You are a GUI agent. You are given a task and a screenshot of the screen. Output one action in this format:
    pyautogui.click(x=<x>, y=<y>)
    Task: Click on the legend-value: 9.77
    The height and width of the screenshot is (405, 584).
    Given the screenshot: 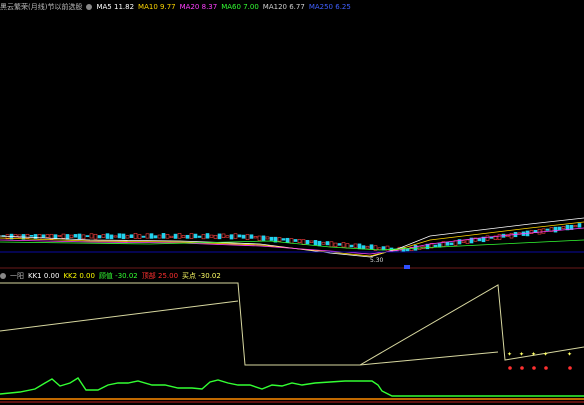 What is the action you would take?
    pyautogui.click(x=168, y=7)
    